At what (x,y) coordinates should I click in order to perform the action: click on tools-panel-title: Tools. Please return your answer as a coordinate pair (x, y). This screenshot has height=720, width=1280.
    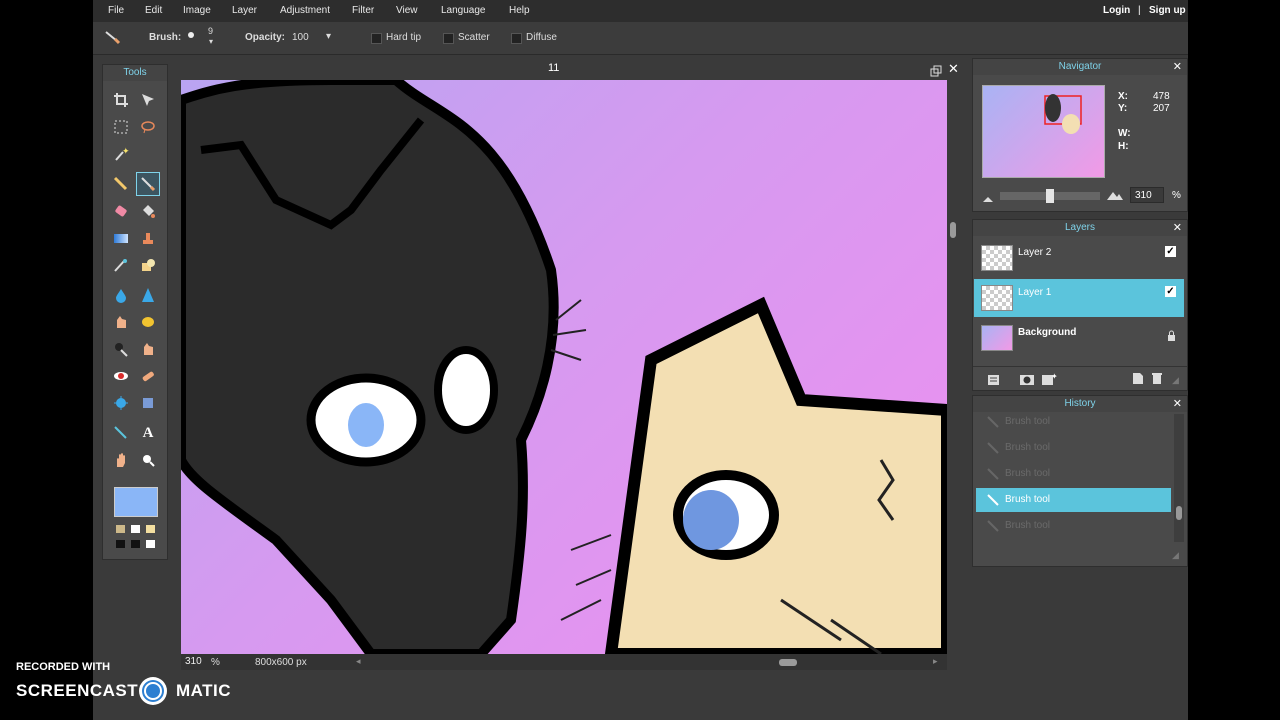
    Looking at the image, I should click on (135, 73).